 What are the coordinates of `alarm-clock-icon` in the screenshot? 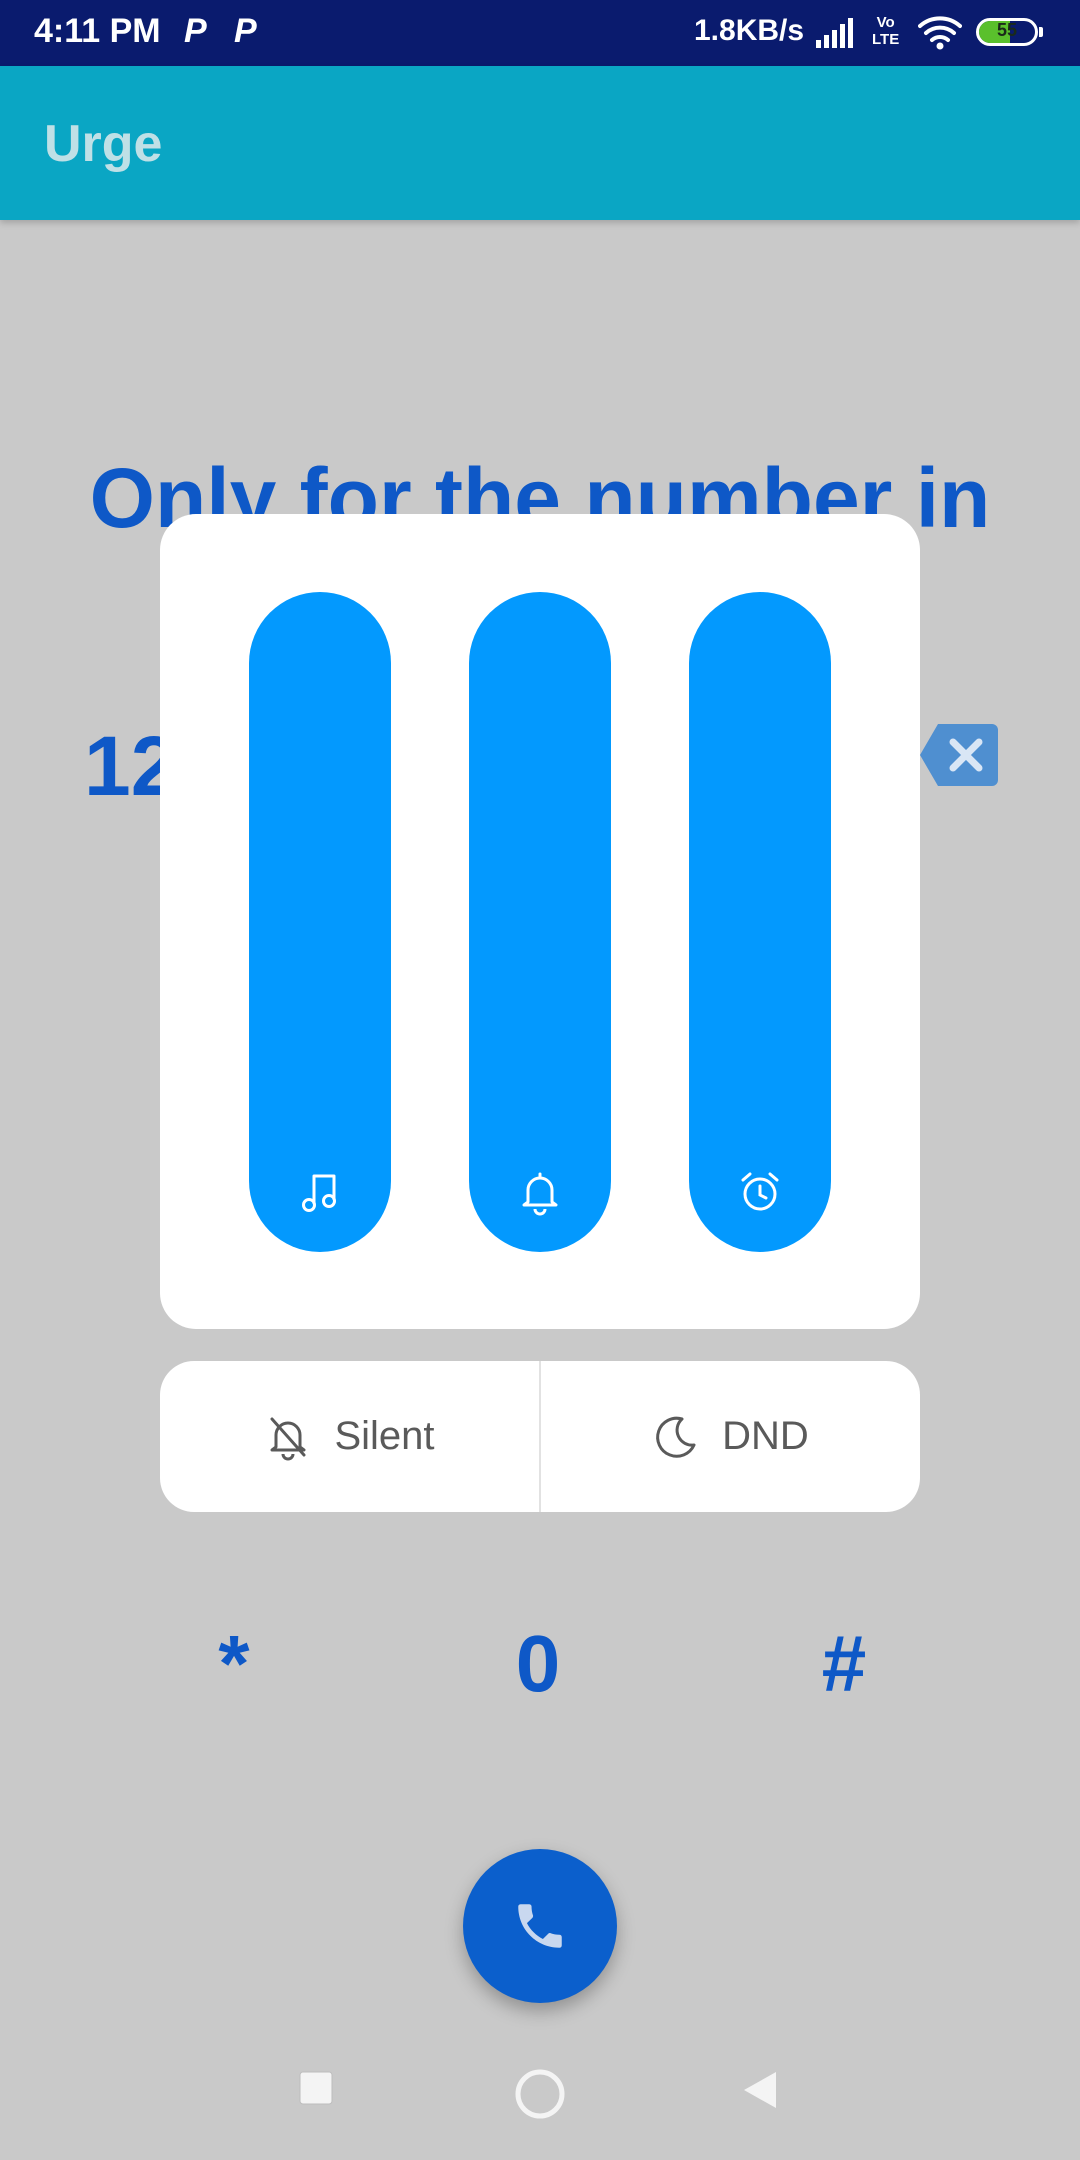 It's located at (760, 1191).